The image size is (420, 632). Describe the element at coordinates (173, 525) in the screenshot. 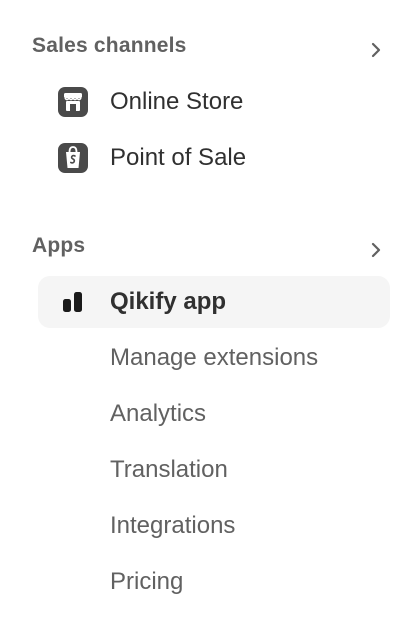

I see `sidebar-subitem-label: Integrations` at that location.